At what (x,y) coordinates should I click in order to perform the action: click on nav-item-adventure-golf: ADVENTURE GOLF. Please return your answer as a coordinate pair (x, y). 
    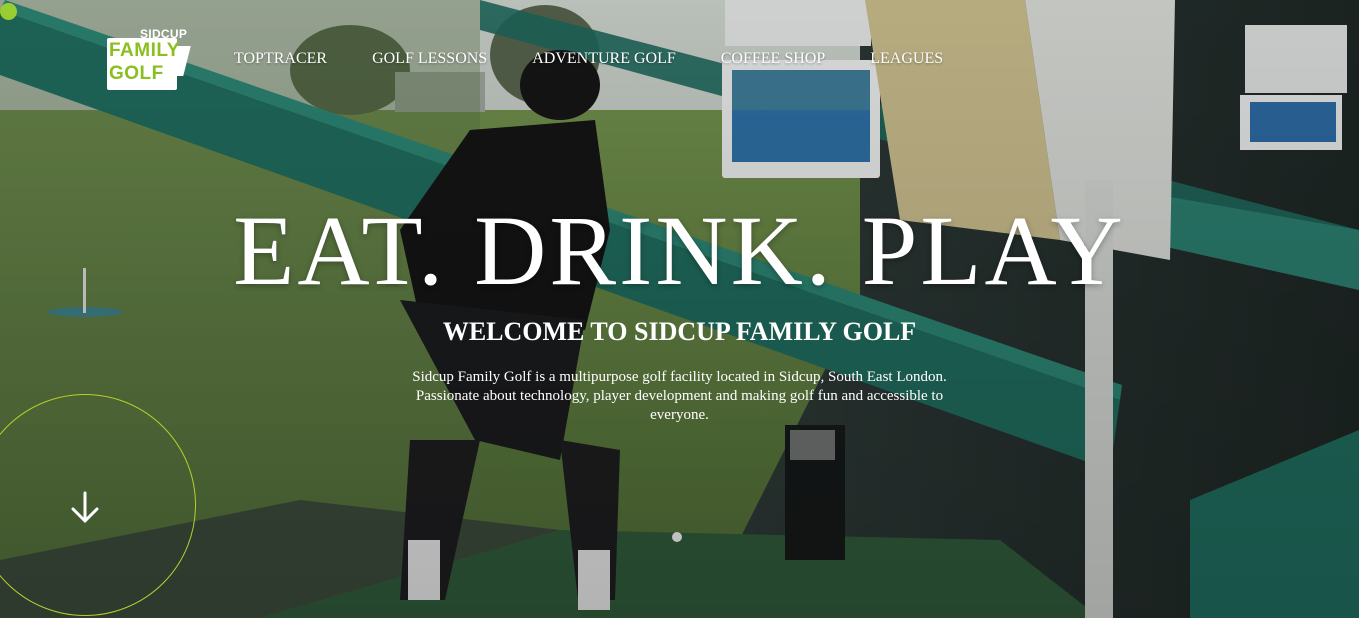
    Looking at the image, I should click on (604, 59).